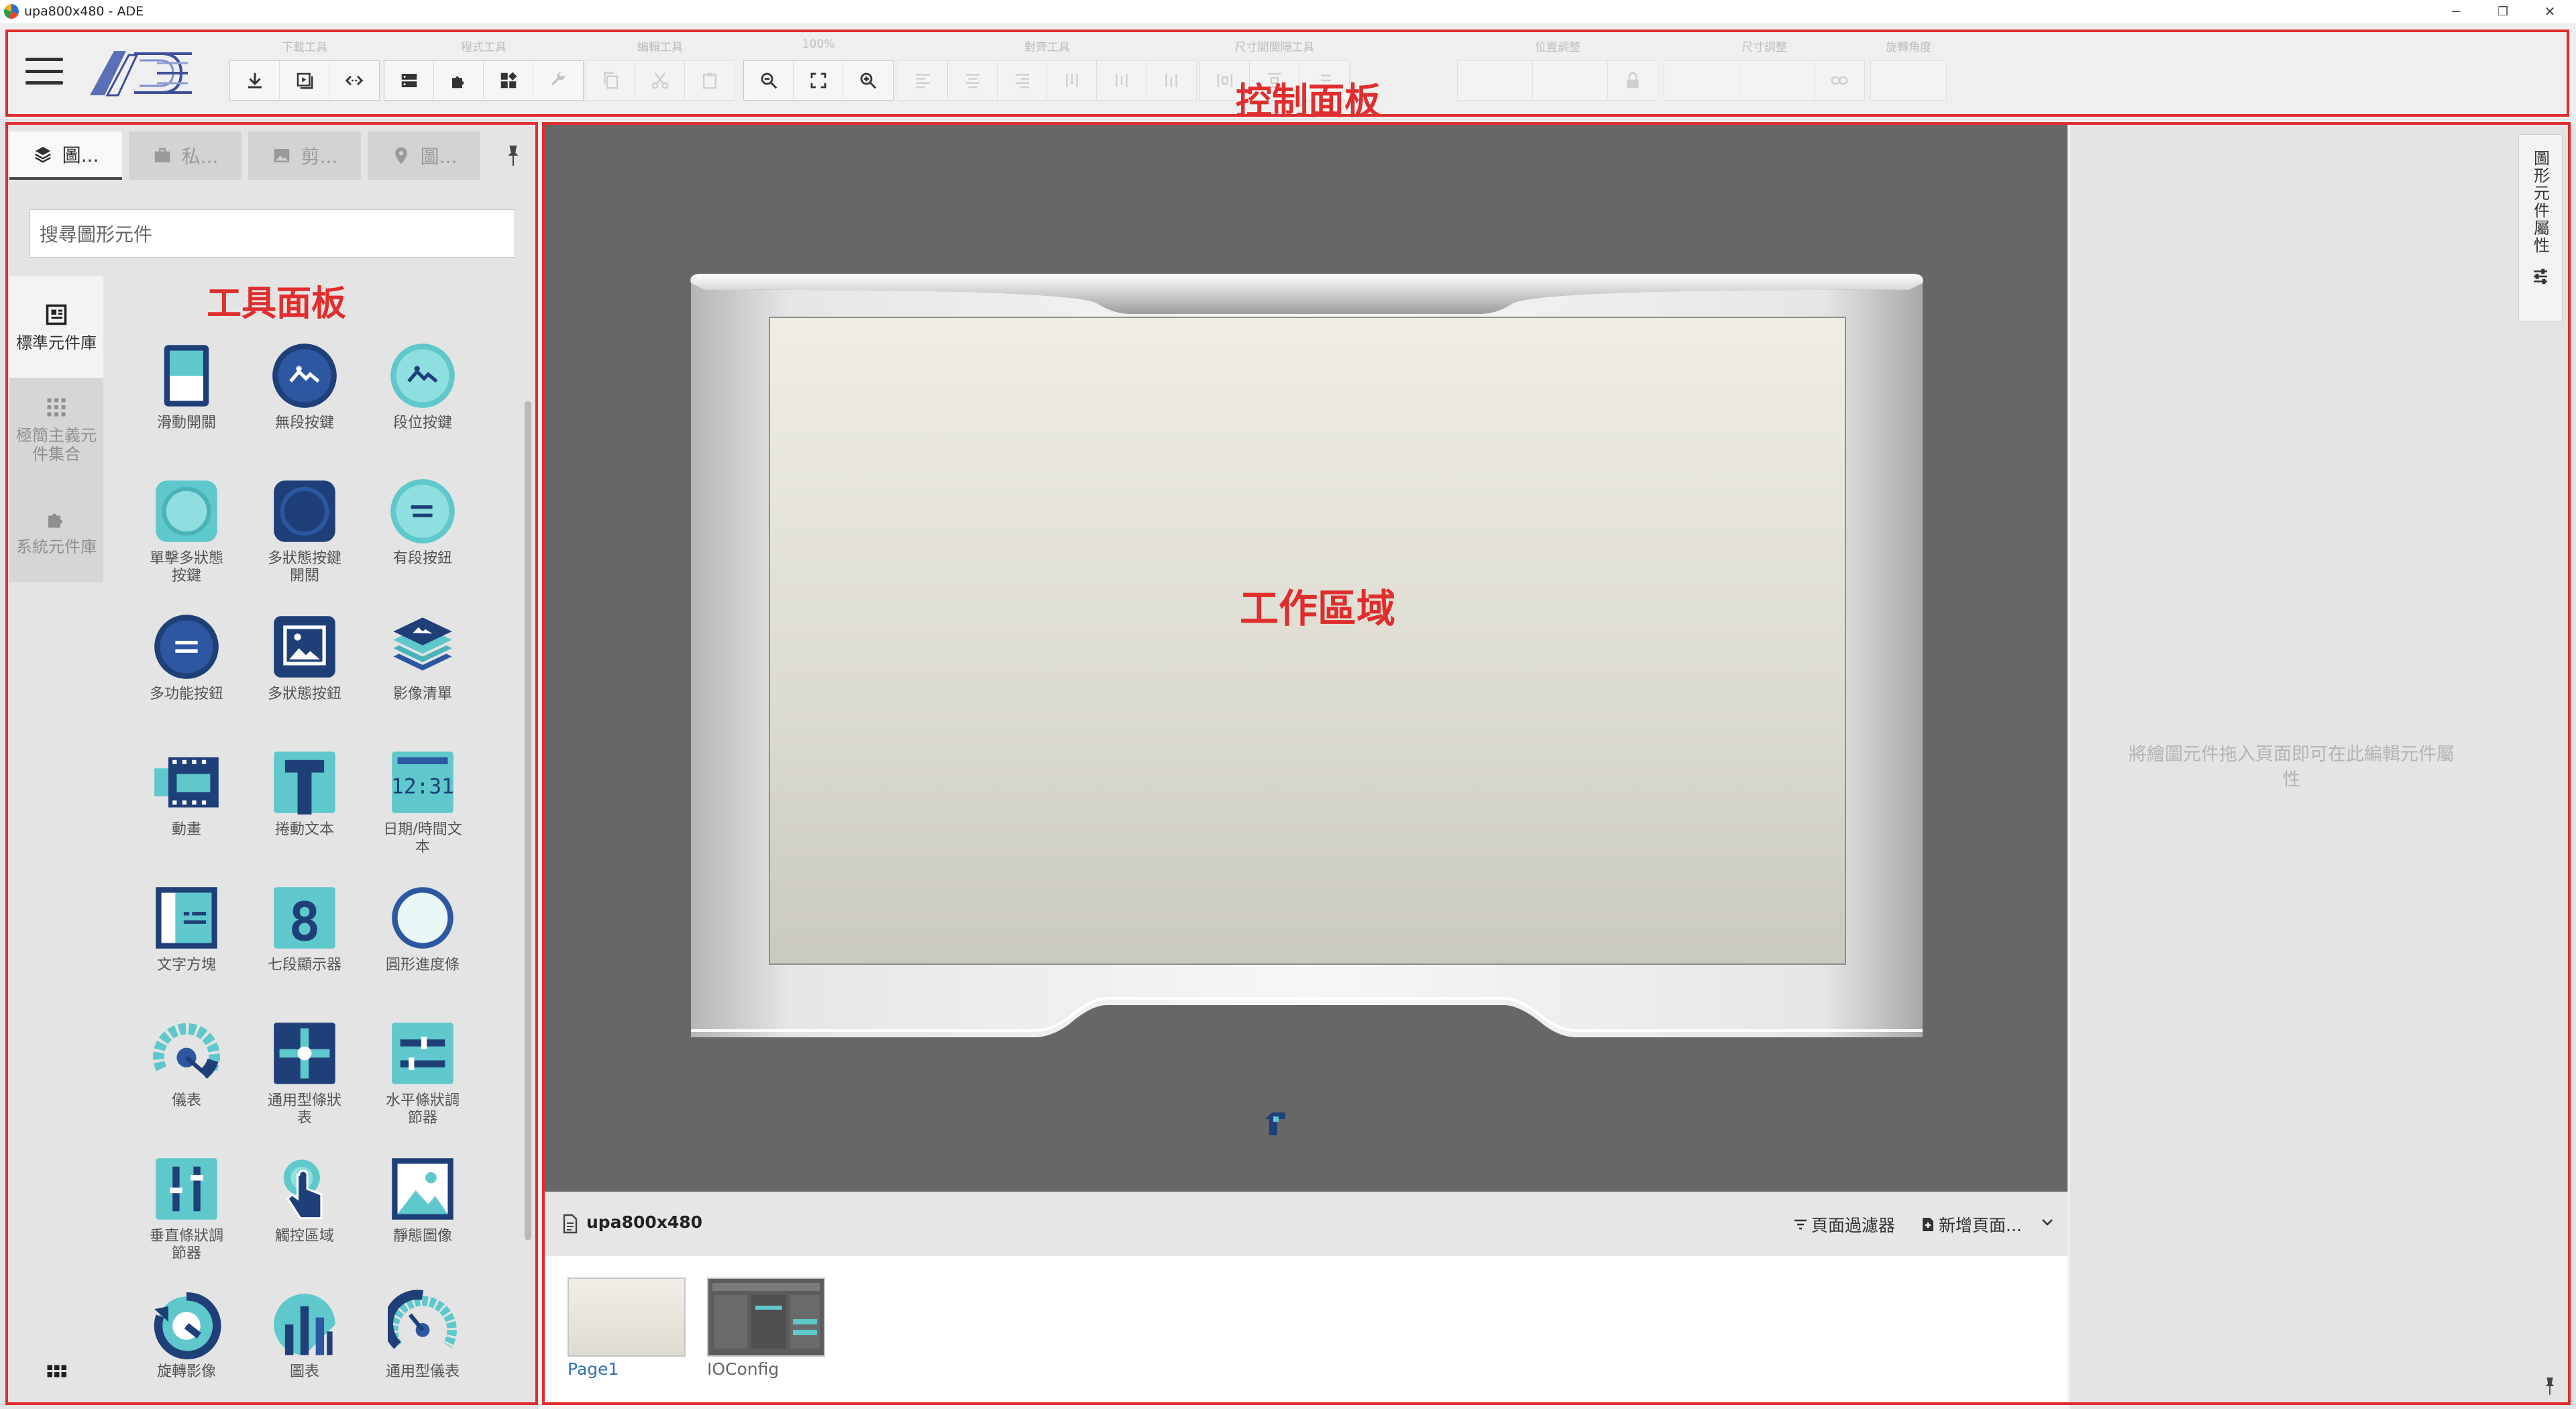  What do you see at coordinates (2540, 228) in the screenshot?
I see `properties-side-tab: 圖形元件屬性` at bounding box center [2540, 228].